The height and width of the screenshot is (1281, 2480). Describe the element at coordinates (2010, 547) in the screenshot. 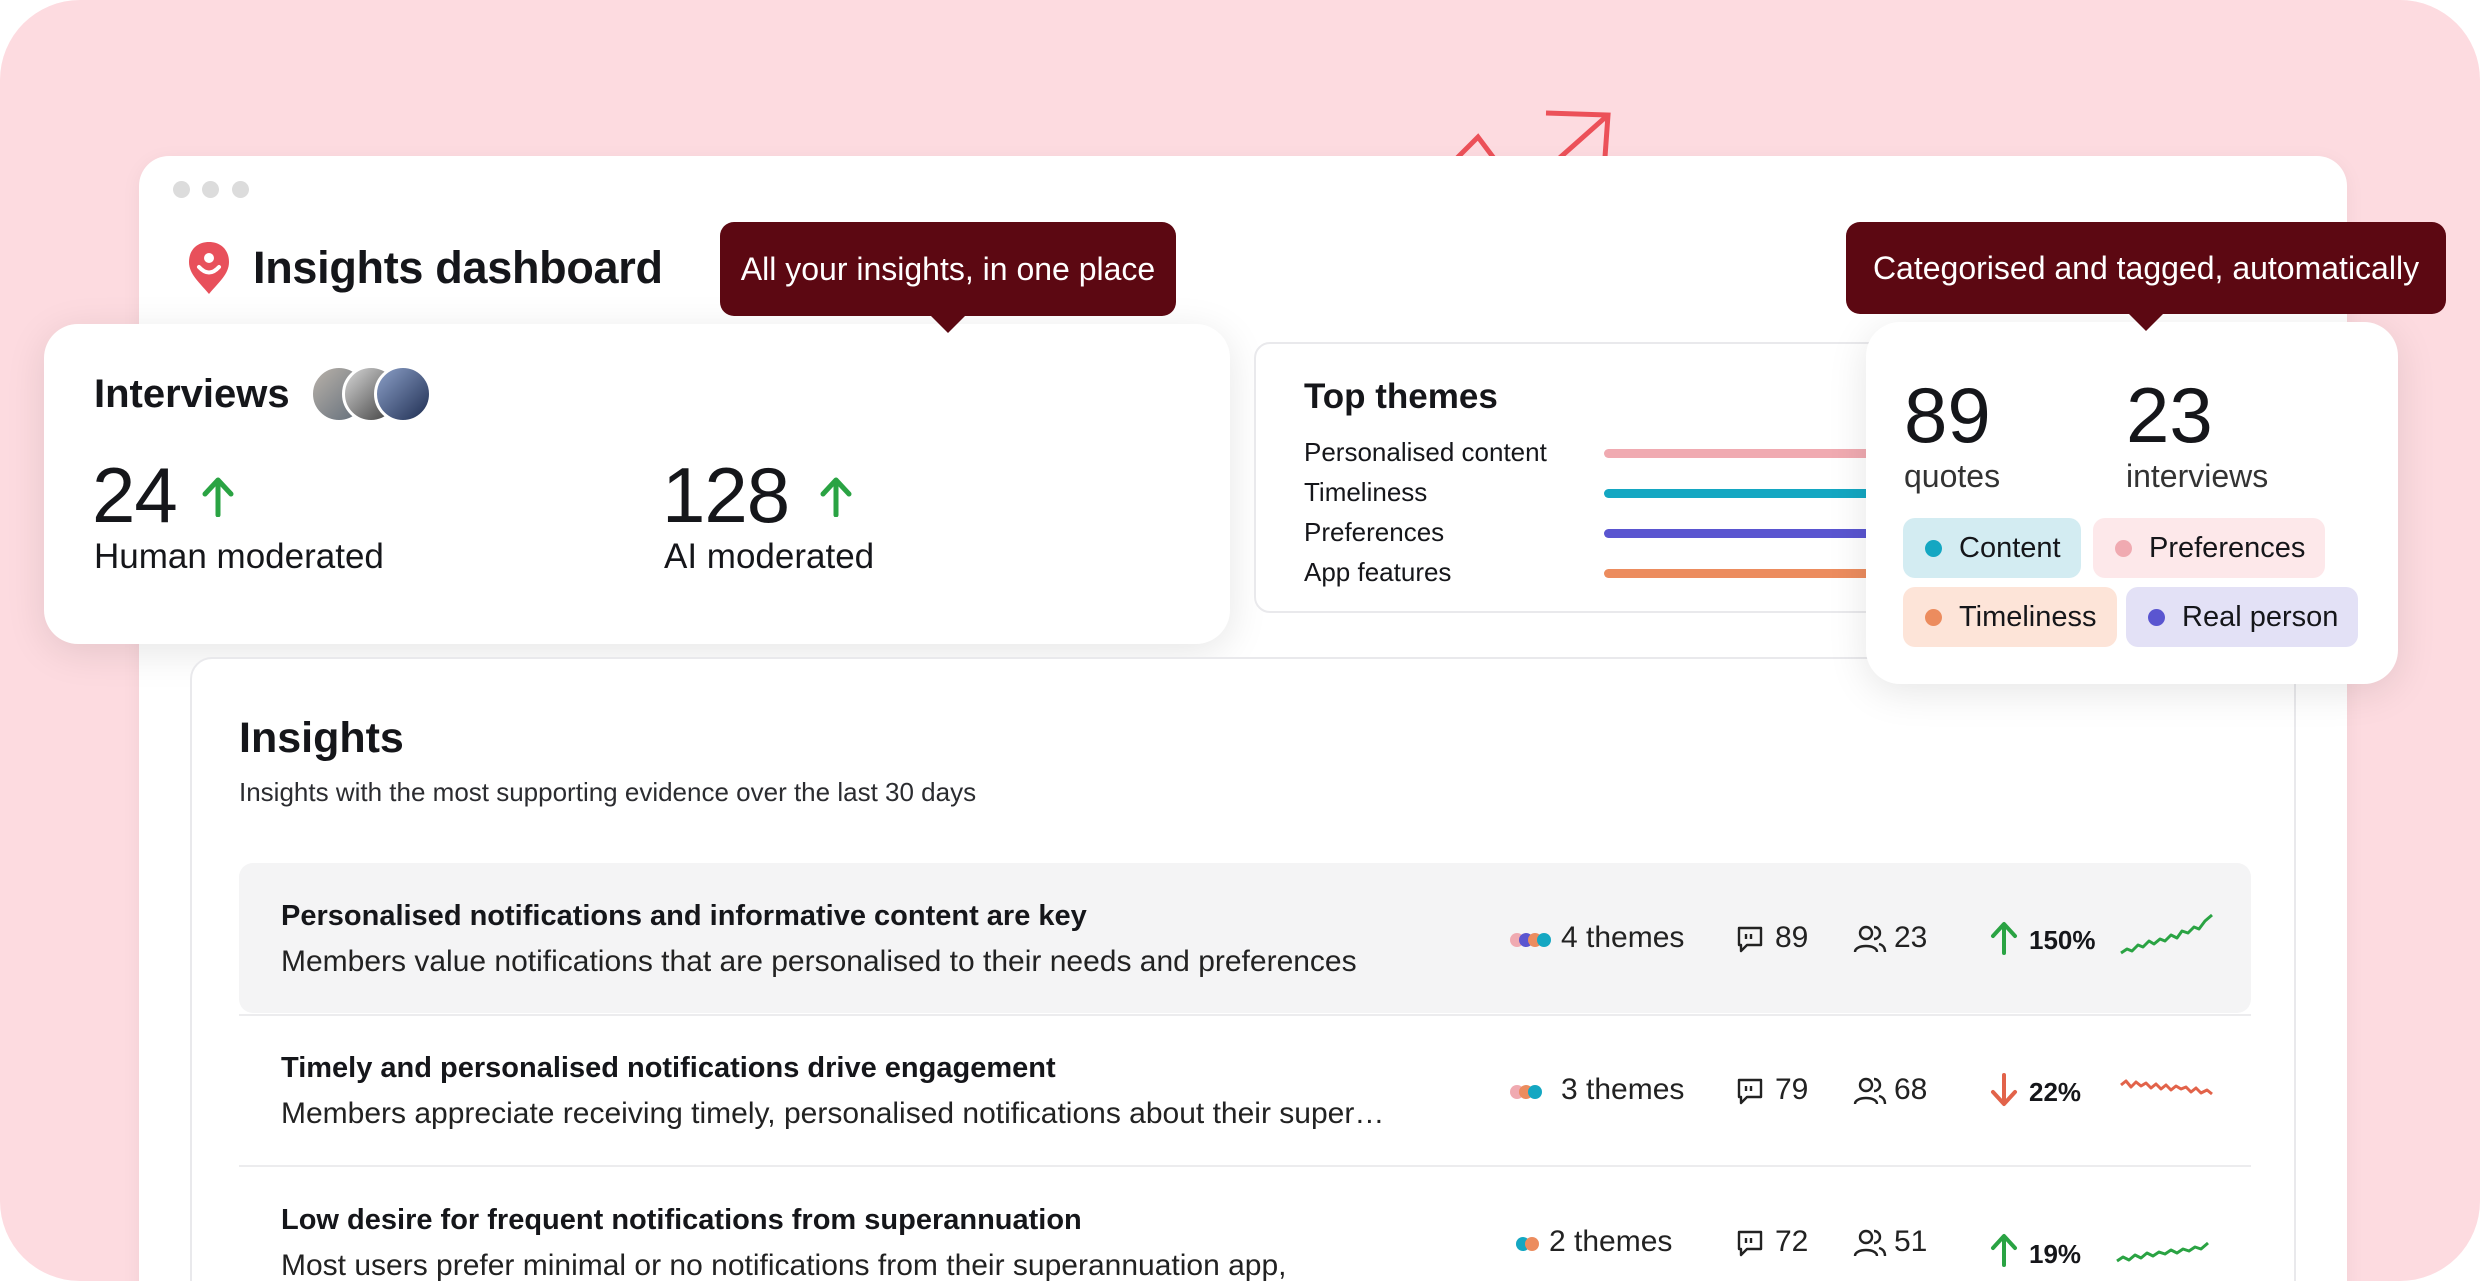

I see `tag-label: Content` at that location.